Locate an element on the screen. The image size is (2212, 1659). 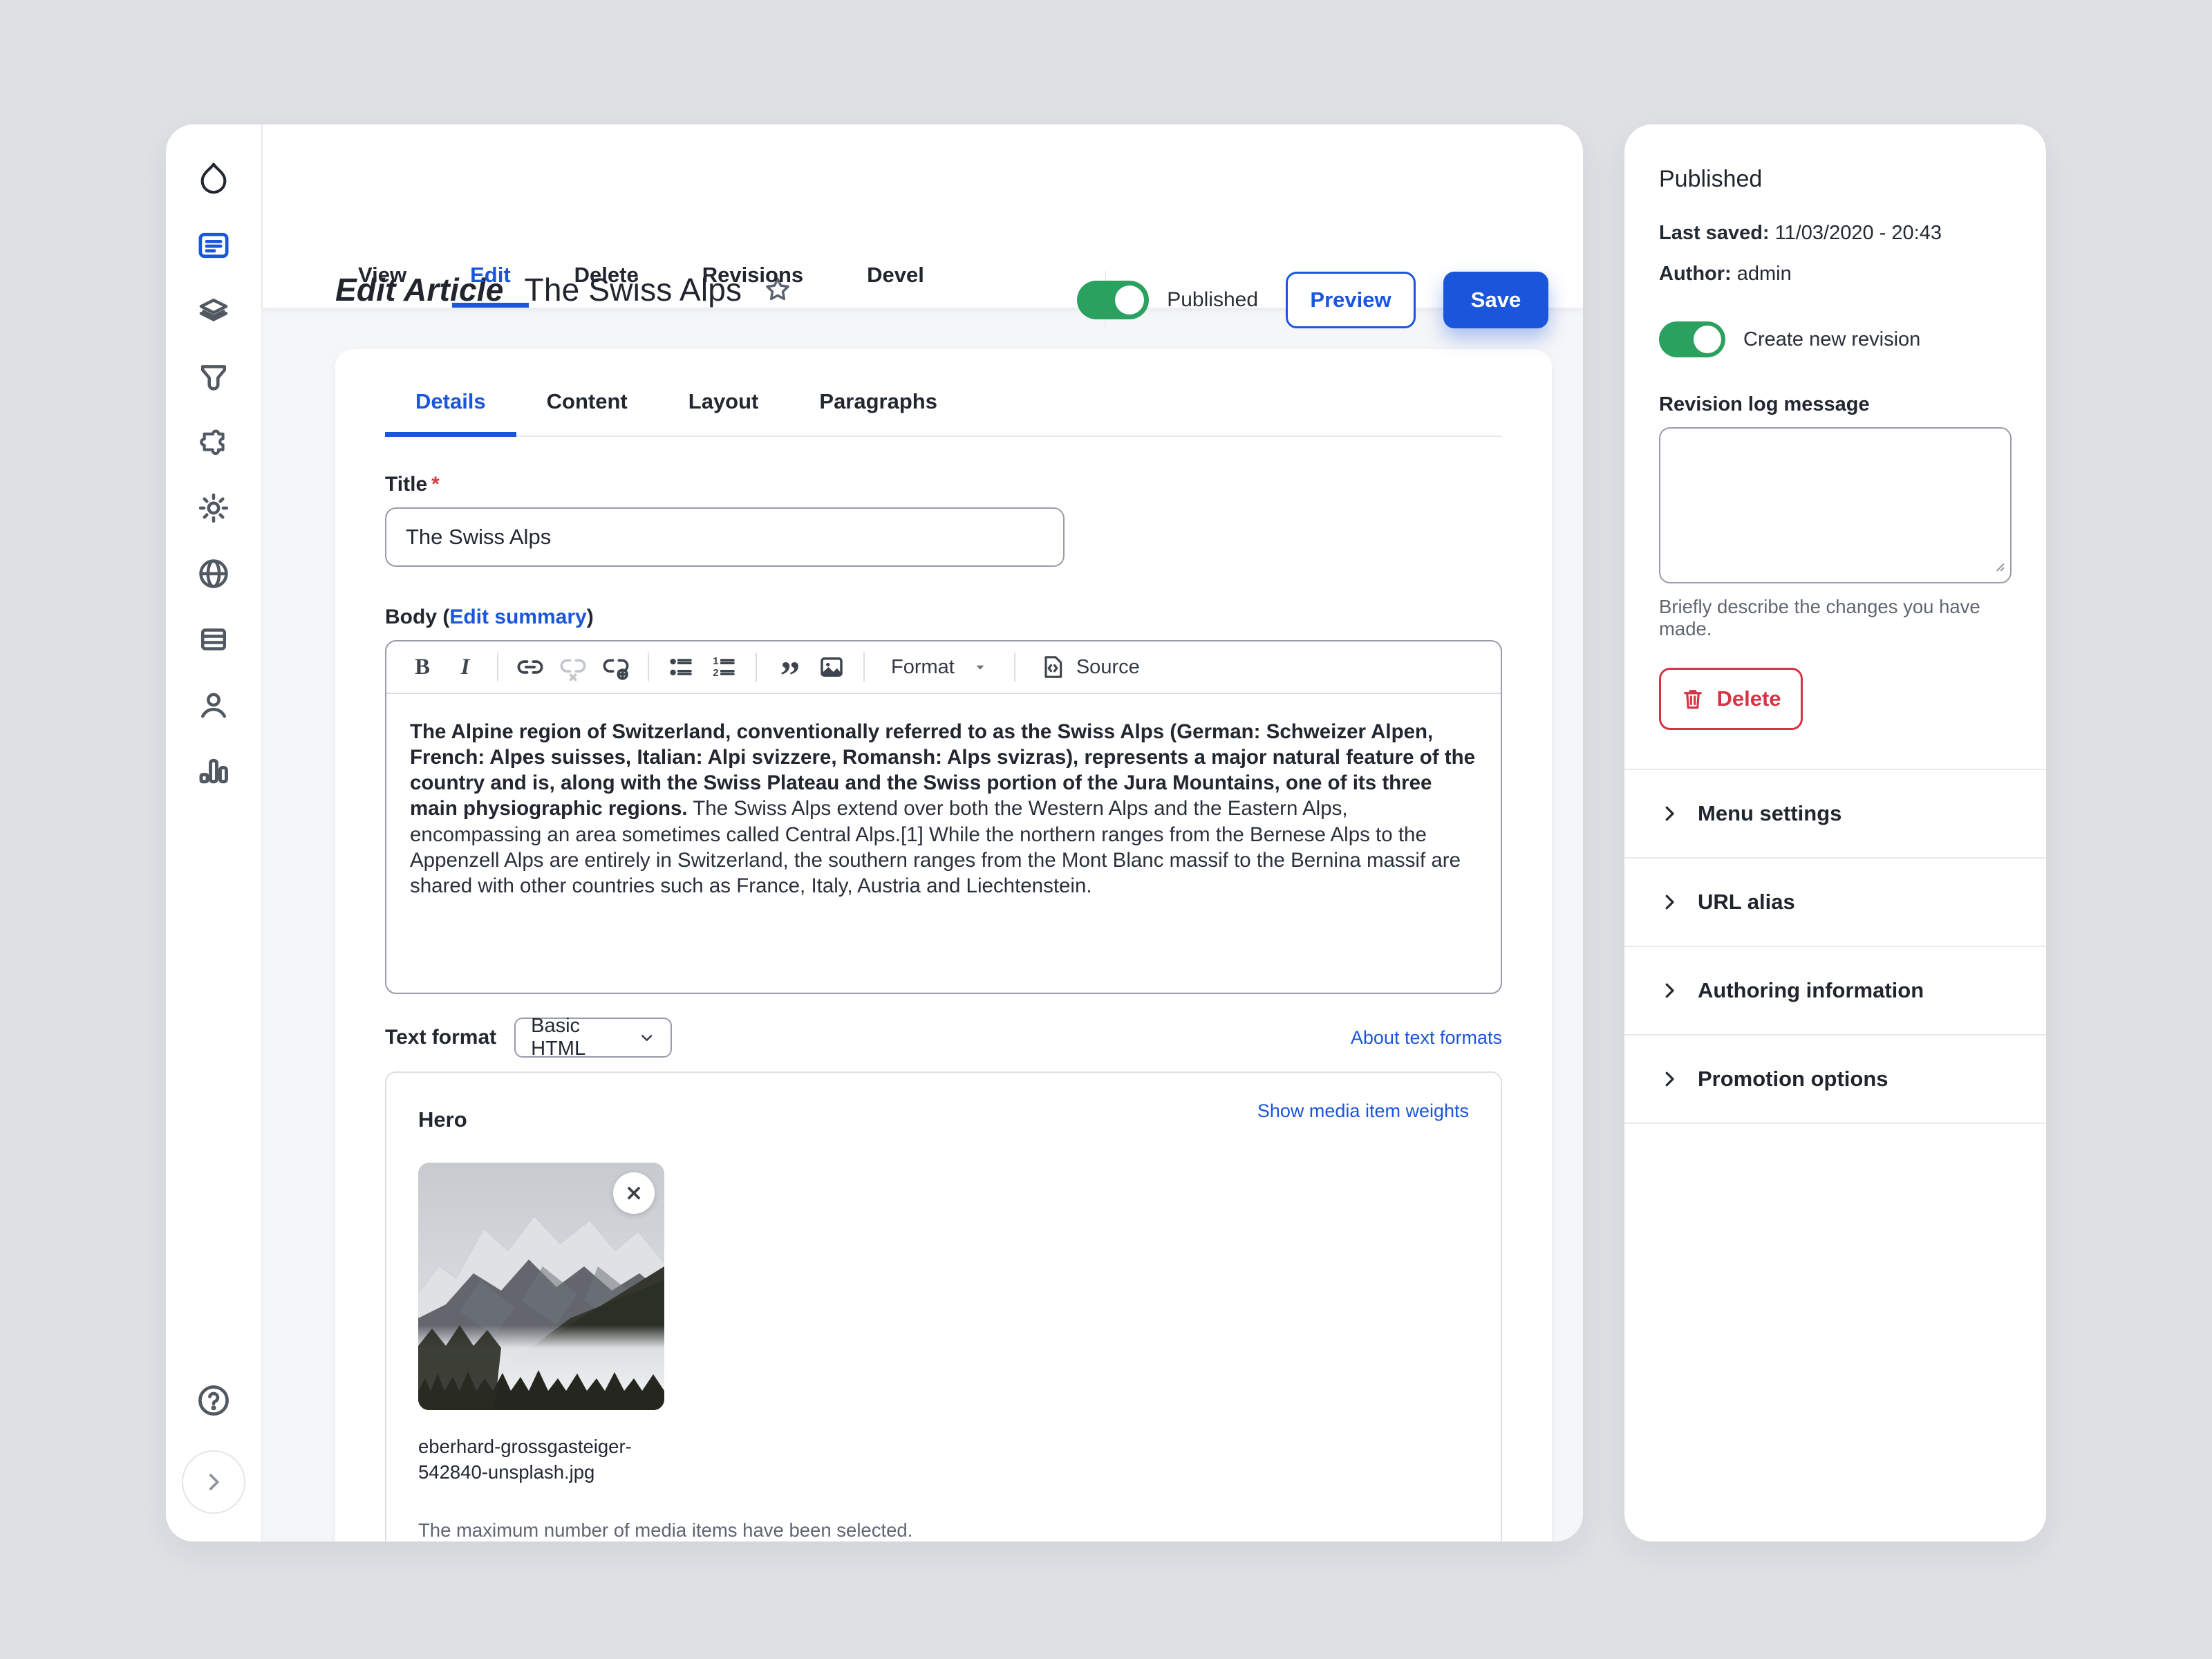
accordion-authoring-information: Authoring information is located at coordinates (1835, 991).